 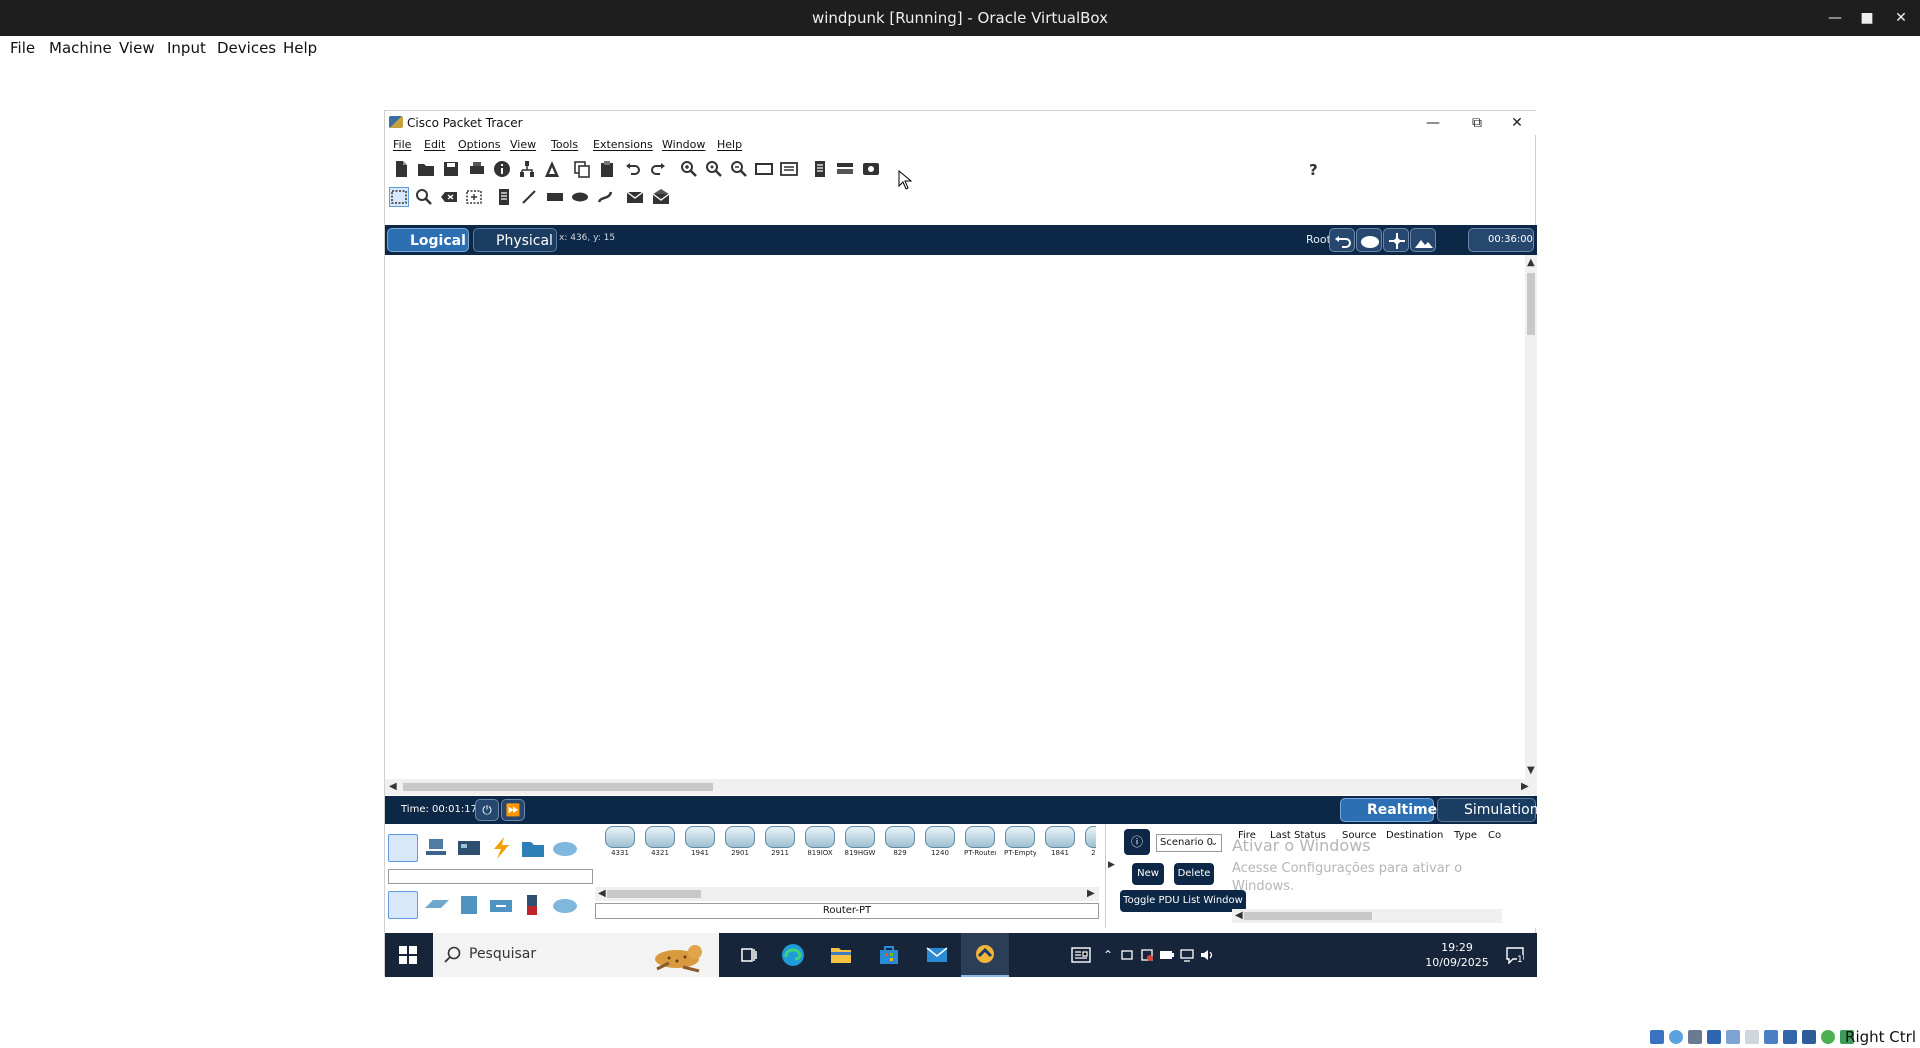 What do you see at coordinates (820, 169) in the screenshot?
I see `document-icon` at bounding box center [820, 169].